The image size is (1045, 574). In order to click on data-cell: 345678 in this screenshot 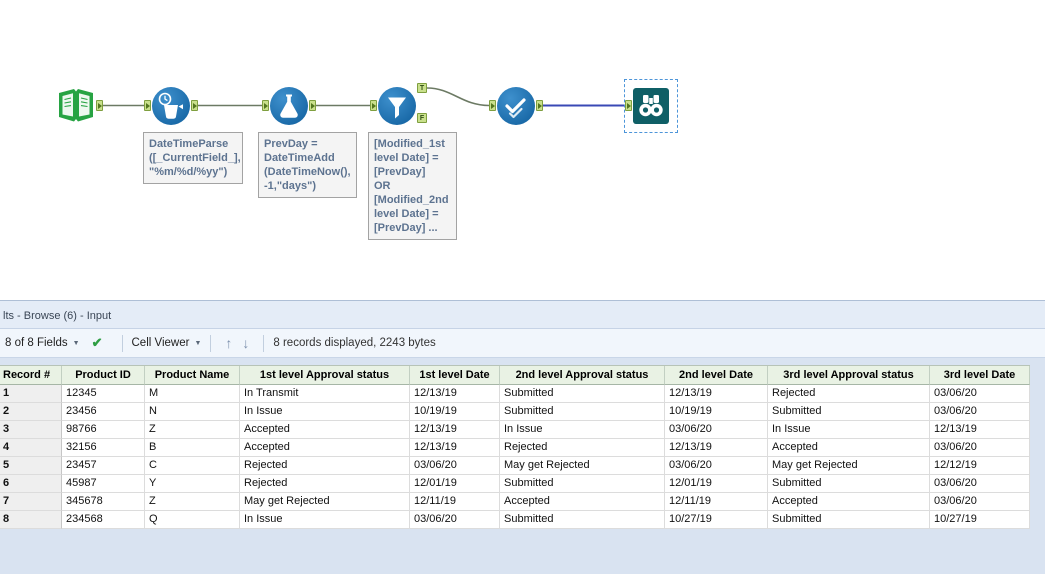, I will do `click(103, 502)`.